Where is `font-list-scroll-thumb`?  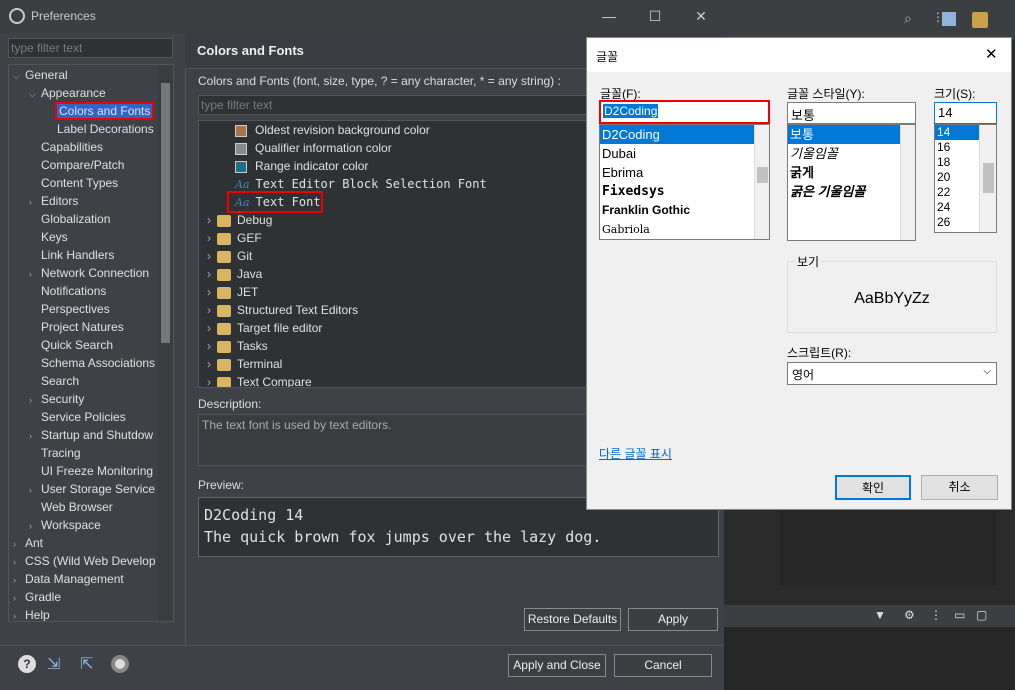 font-list-scroll-thumb is located at coordinates (762, 175).